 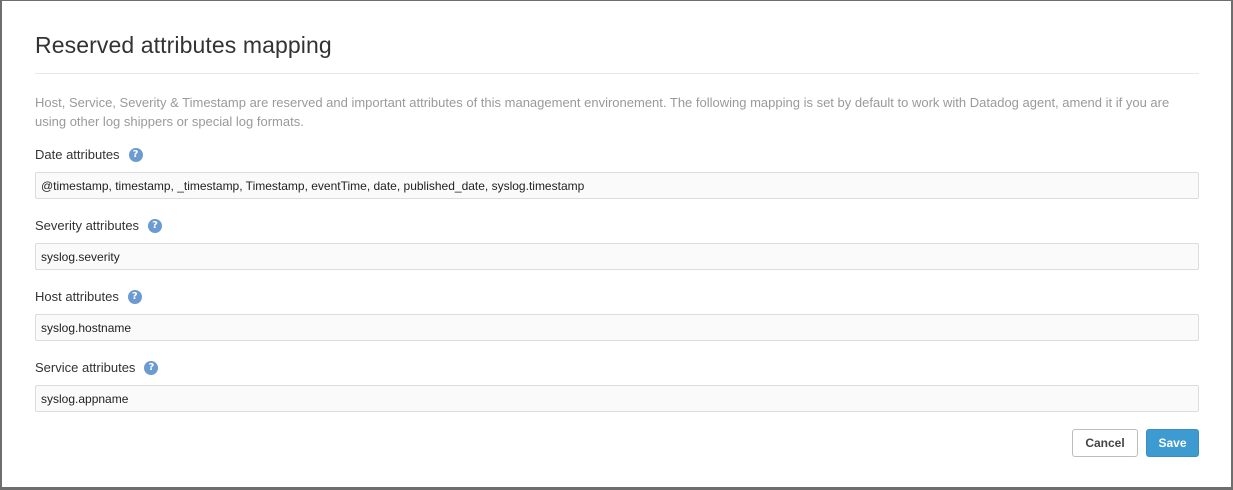 What do you see at coordinates (617, 73) in the screenshot?
I see `title-divider` at bounding box center [617, 73].